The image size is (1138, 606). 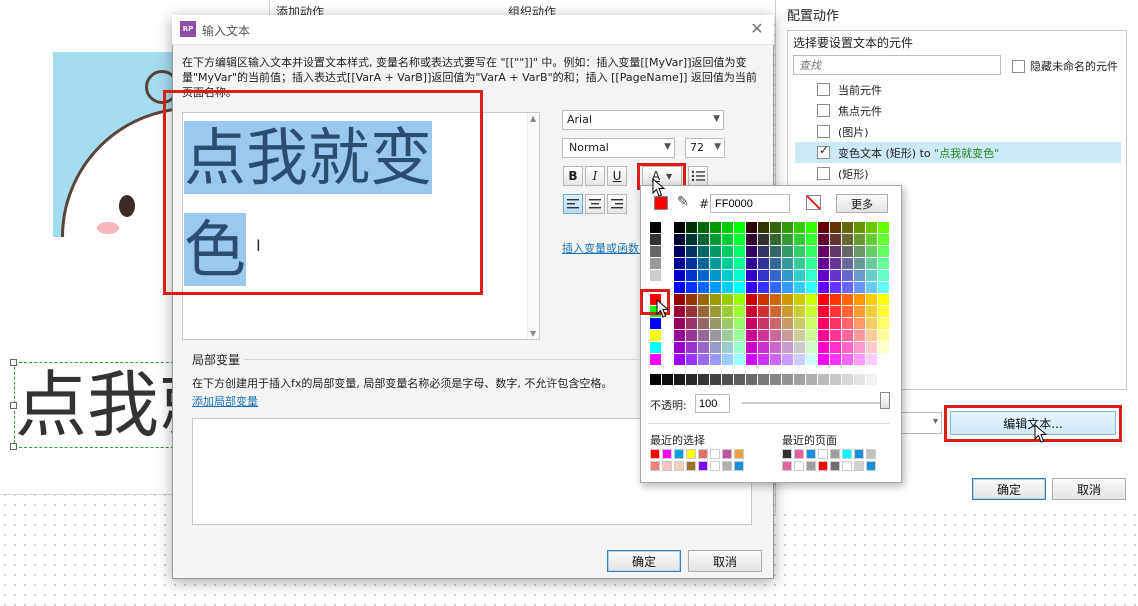 I want to click on widget-checkbox-checked, so click(x=823, y=151).